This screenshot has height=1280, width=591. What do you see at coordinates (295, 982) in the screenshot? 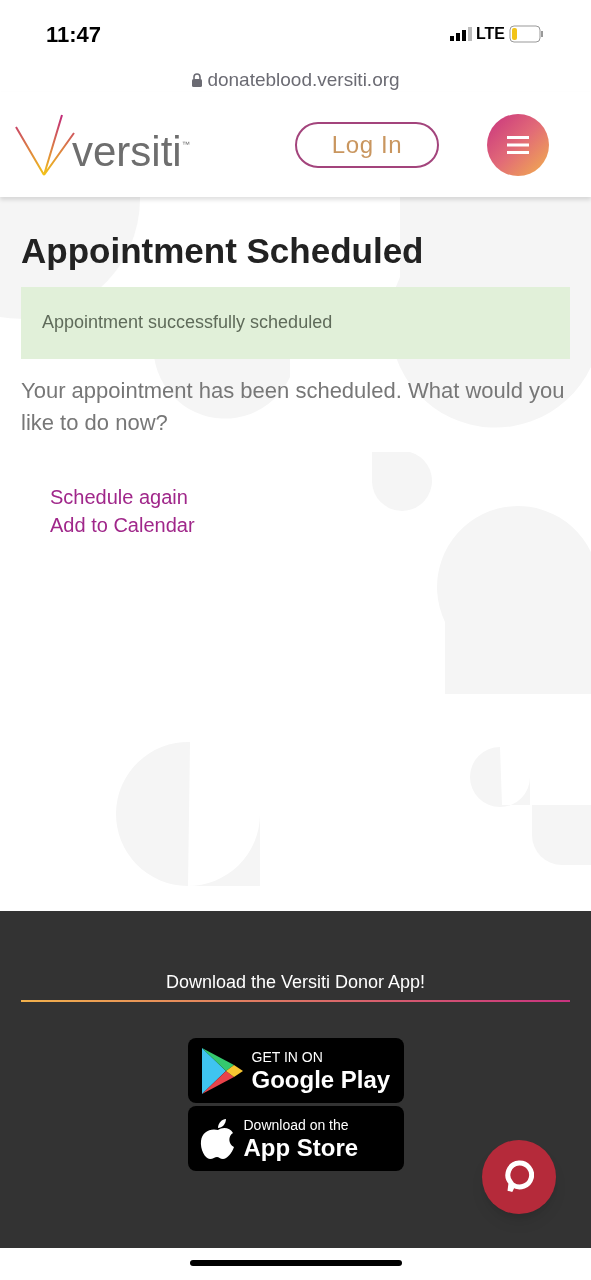
I see `footer-heading: Download the Versiti Donor App!` at bounding box center [295, 982].